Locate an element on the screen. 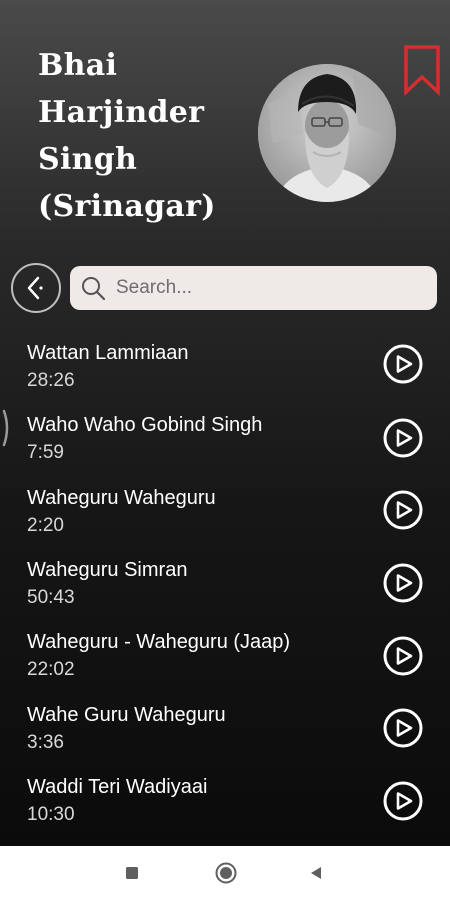 The height and width of the screenshot is (900, 450). back-arrow-icon is located at coordinates (35, 288).